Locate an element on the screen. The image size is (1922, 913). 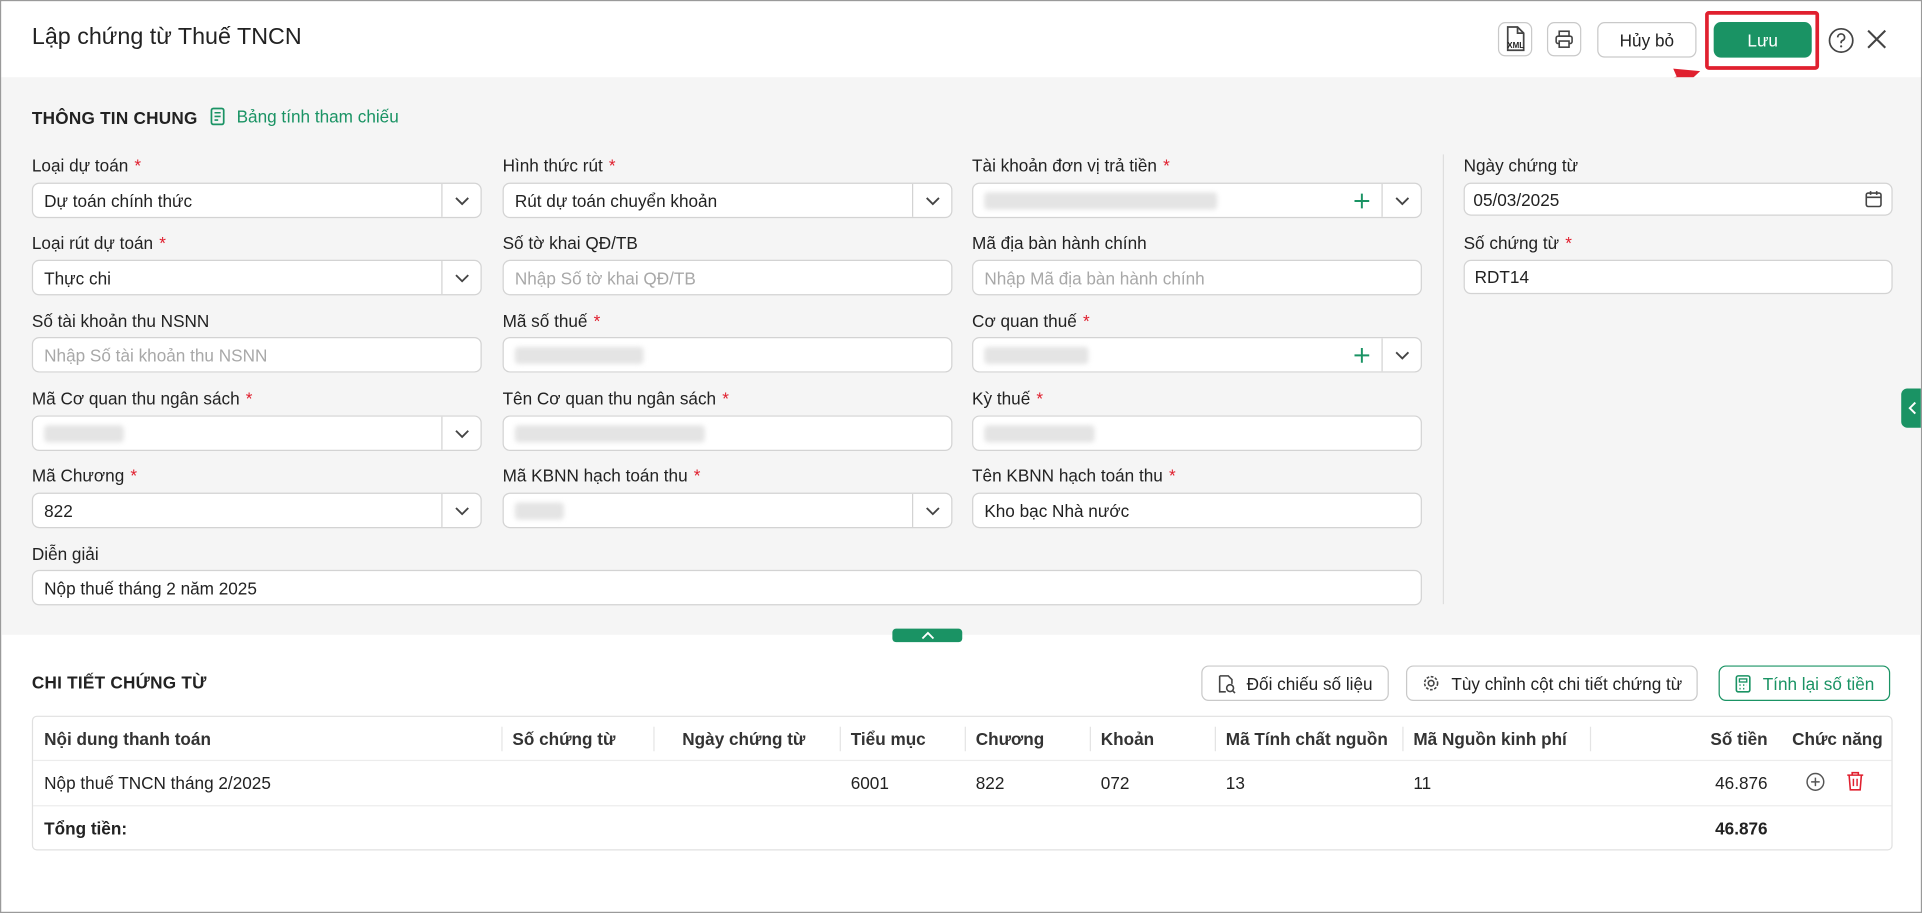
printer-icon is located at coordinates (1564, 39).